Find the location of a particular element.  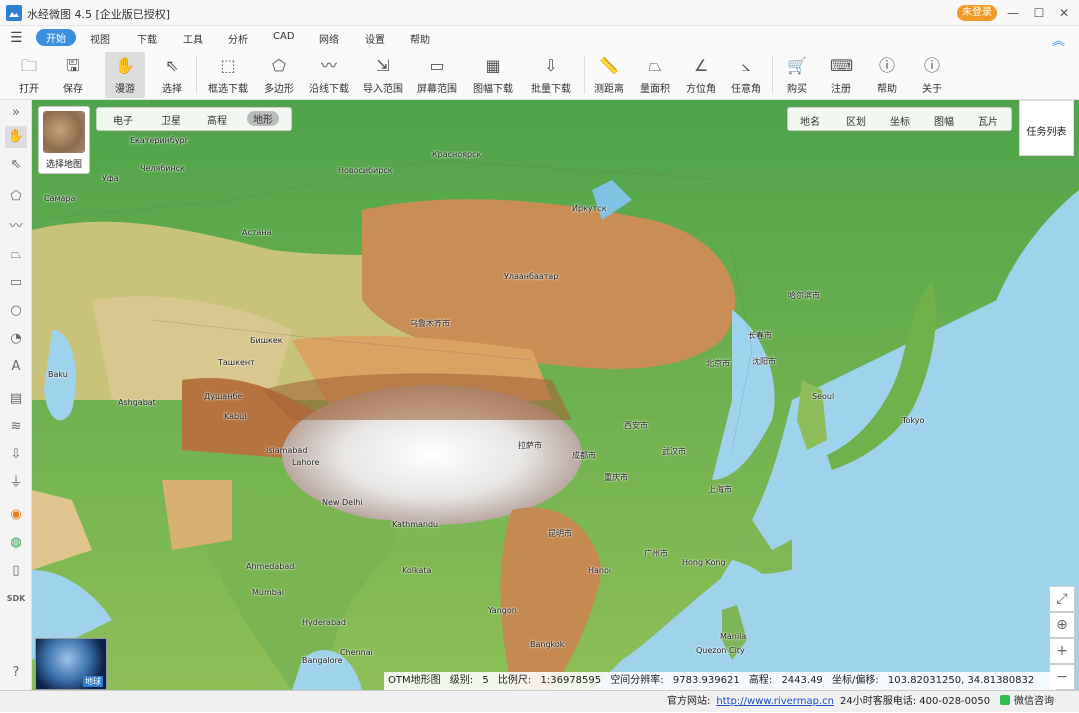

sdk-button: SDK is located at coordinates (16, 599).